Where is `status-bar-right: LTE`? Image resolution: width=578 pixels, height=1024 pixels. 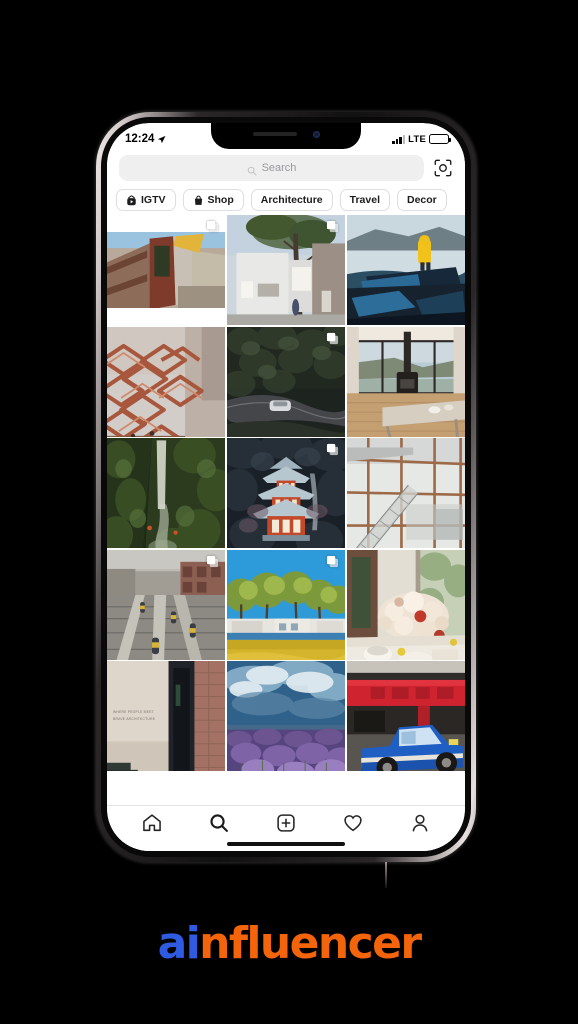
status-bar-right: LTE is located at coordinates (421, 139).